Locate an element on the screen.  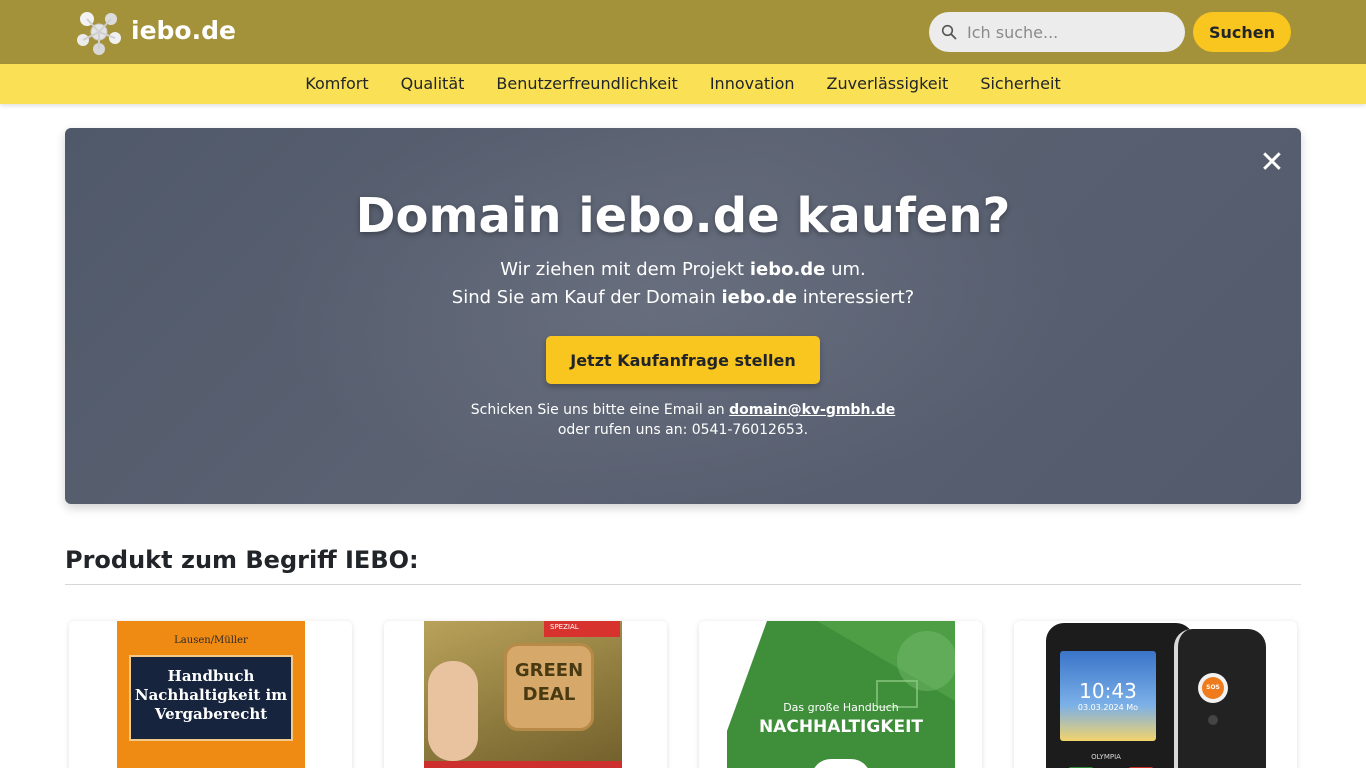
contact-email-link: domain@kv-gmbh.de is located at coordinates (812, 410).